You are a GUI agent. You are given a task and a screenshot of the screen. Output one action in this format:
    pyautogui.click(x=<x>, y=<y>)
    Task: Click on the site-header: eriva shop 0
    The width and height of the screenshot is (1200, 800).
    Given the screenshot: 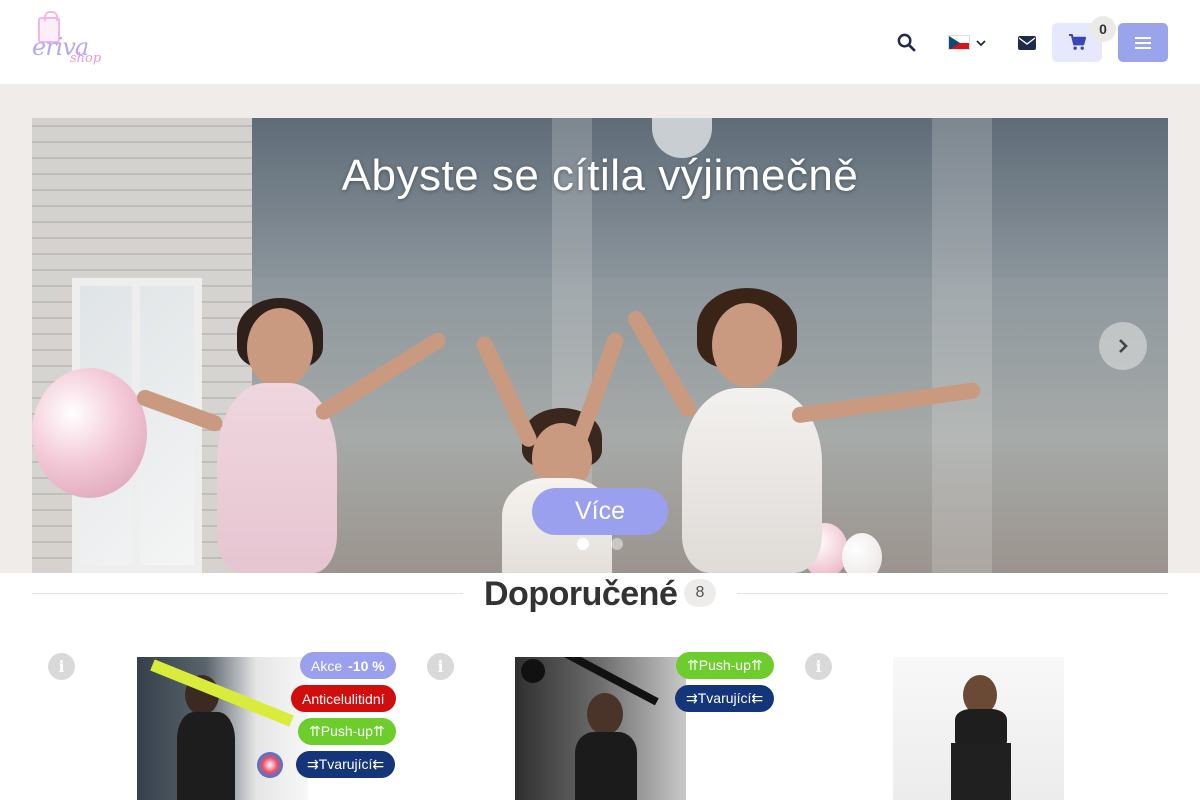 What is the action you would take?
    pyautogui.click(x=600, y=42)
    